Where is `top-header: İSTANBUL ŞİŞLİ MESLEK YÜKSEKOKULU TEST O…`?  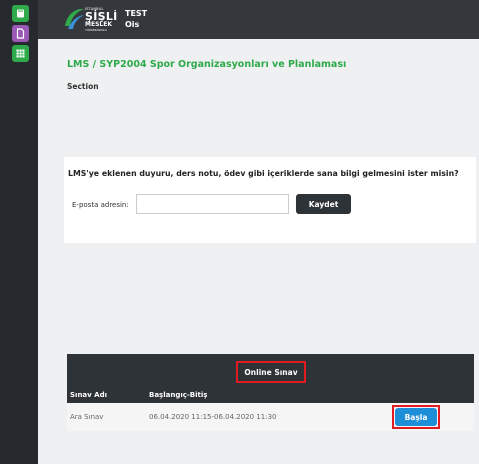 top-header: İSTANBUL ŞİŞLİ MESLEK YÜKSEKOKULU TEST O… is located at coordinates (258, 19).